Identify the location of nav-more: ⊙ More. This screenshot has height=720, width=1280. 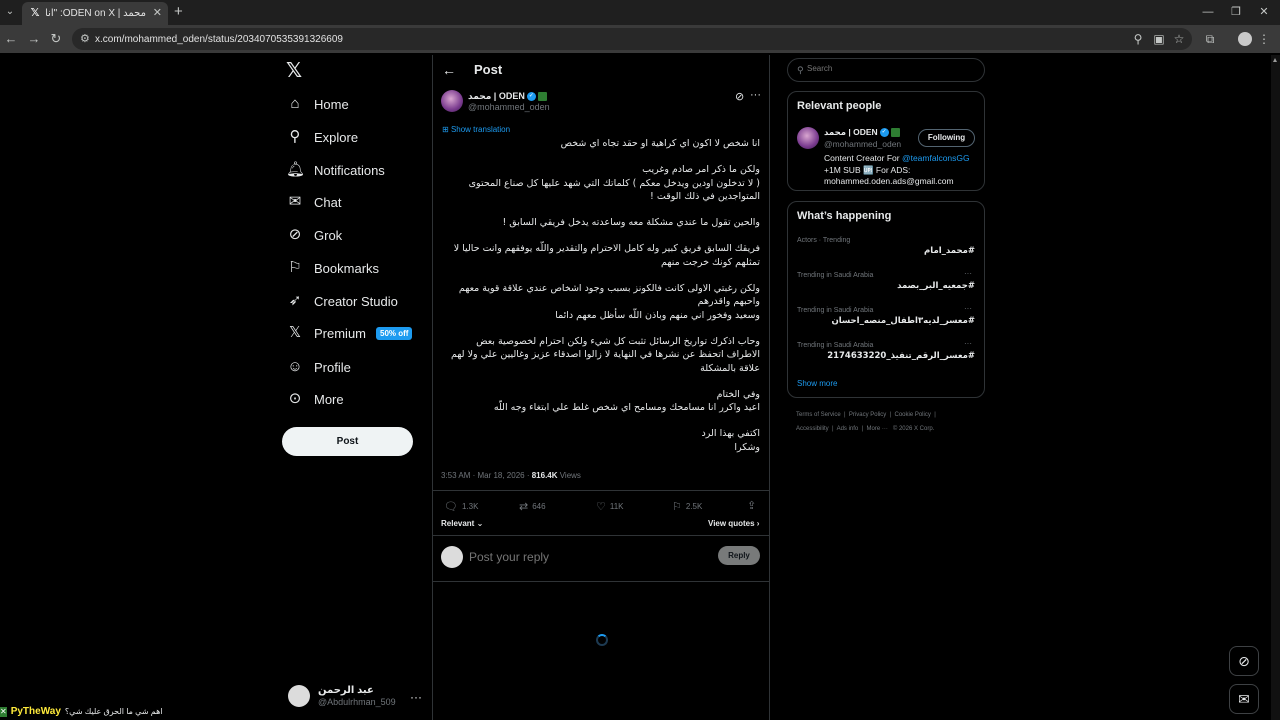
(315, 399).